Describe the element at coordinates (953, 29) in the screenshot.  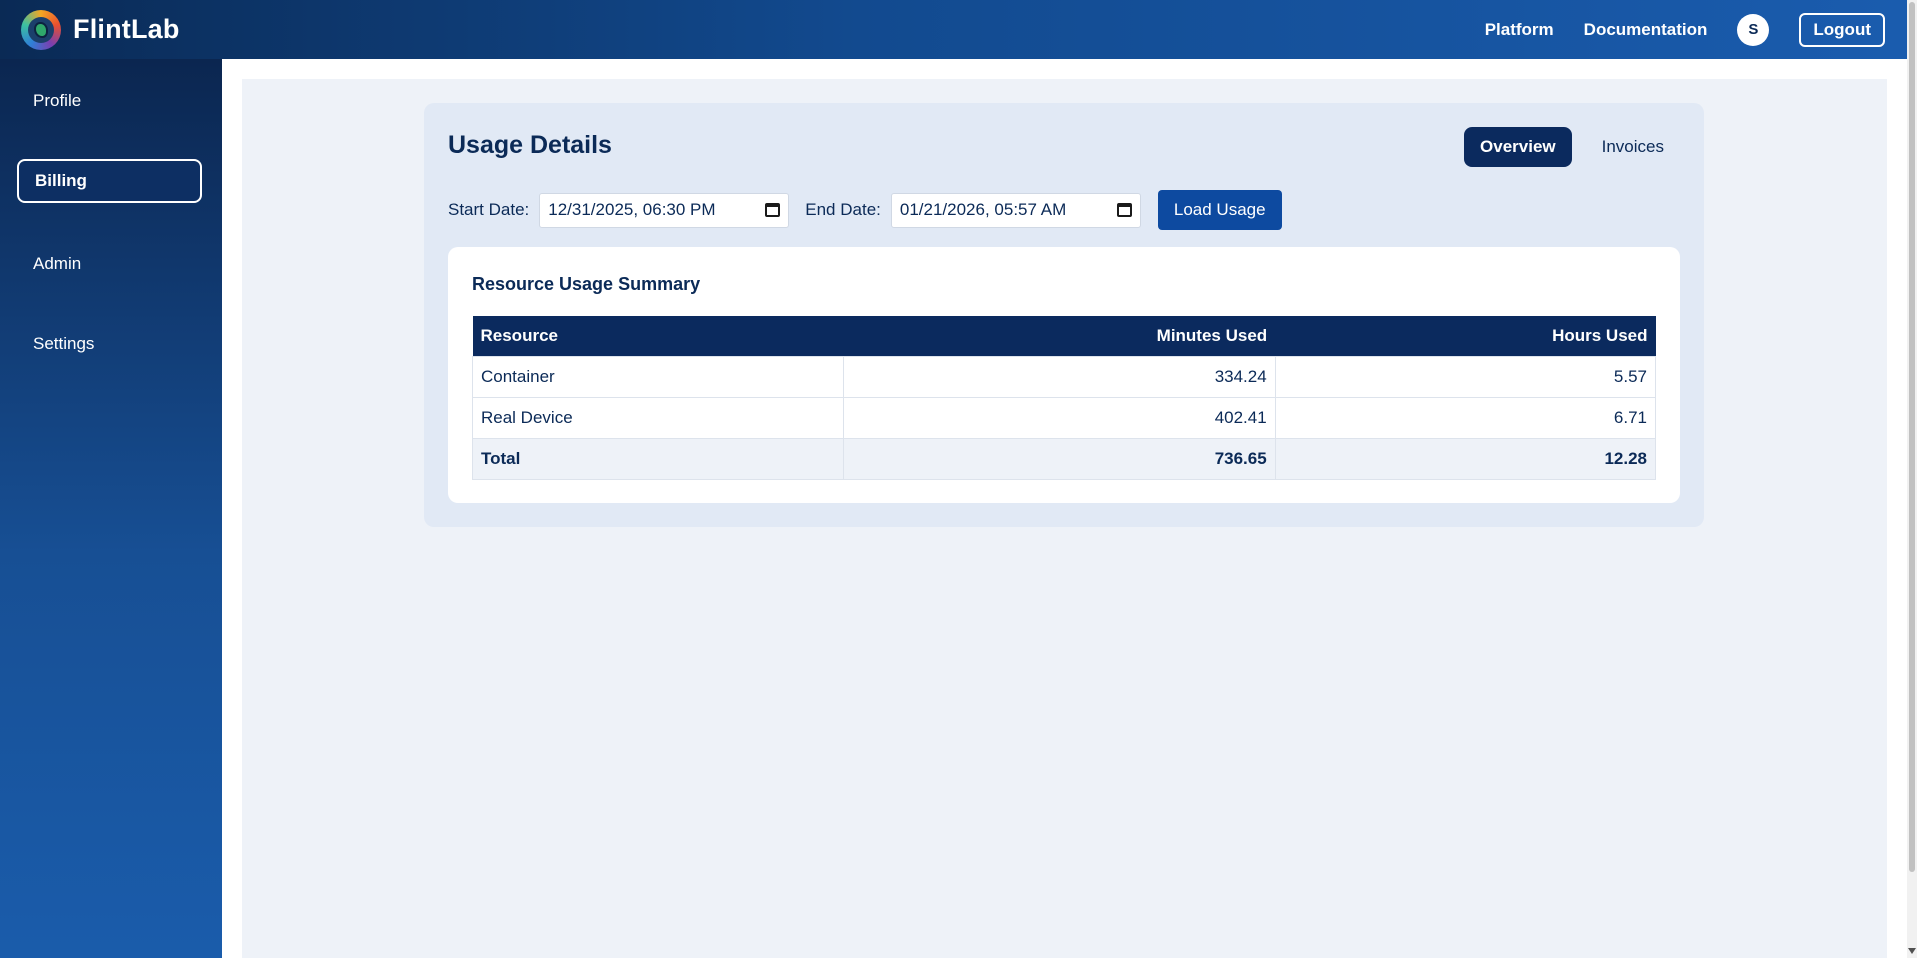
I see `top-header: FlintLab Platform Documentation S Logout` at that location.